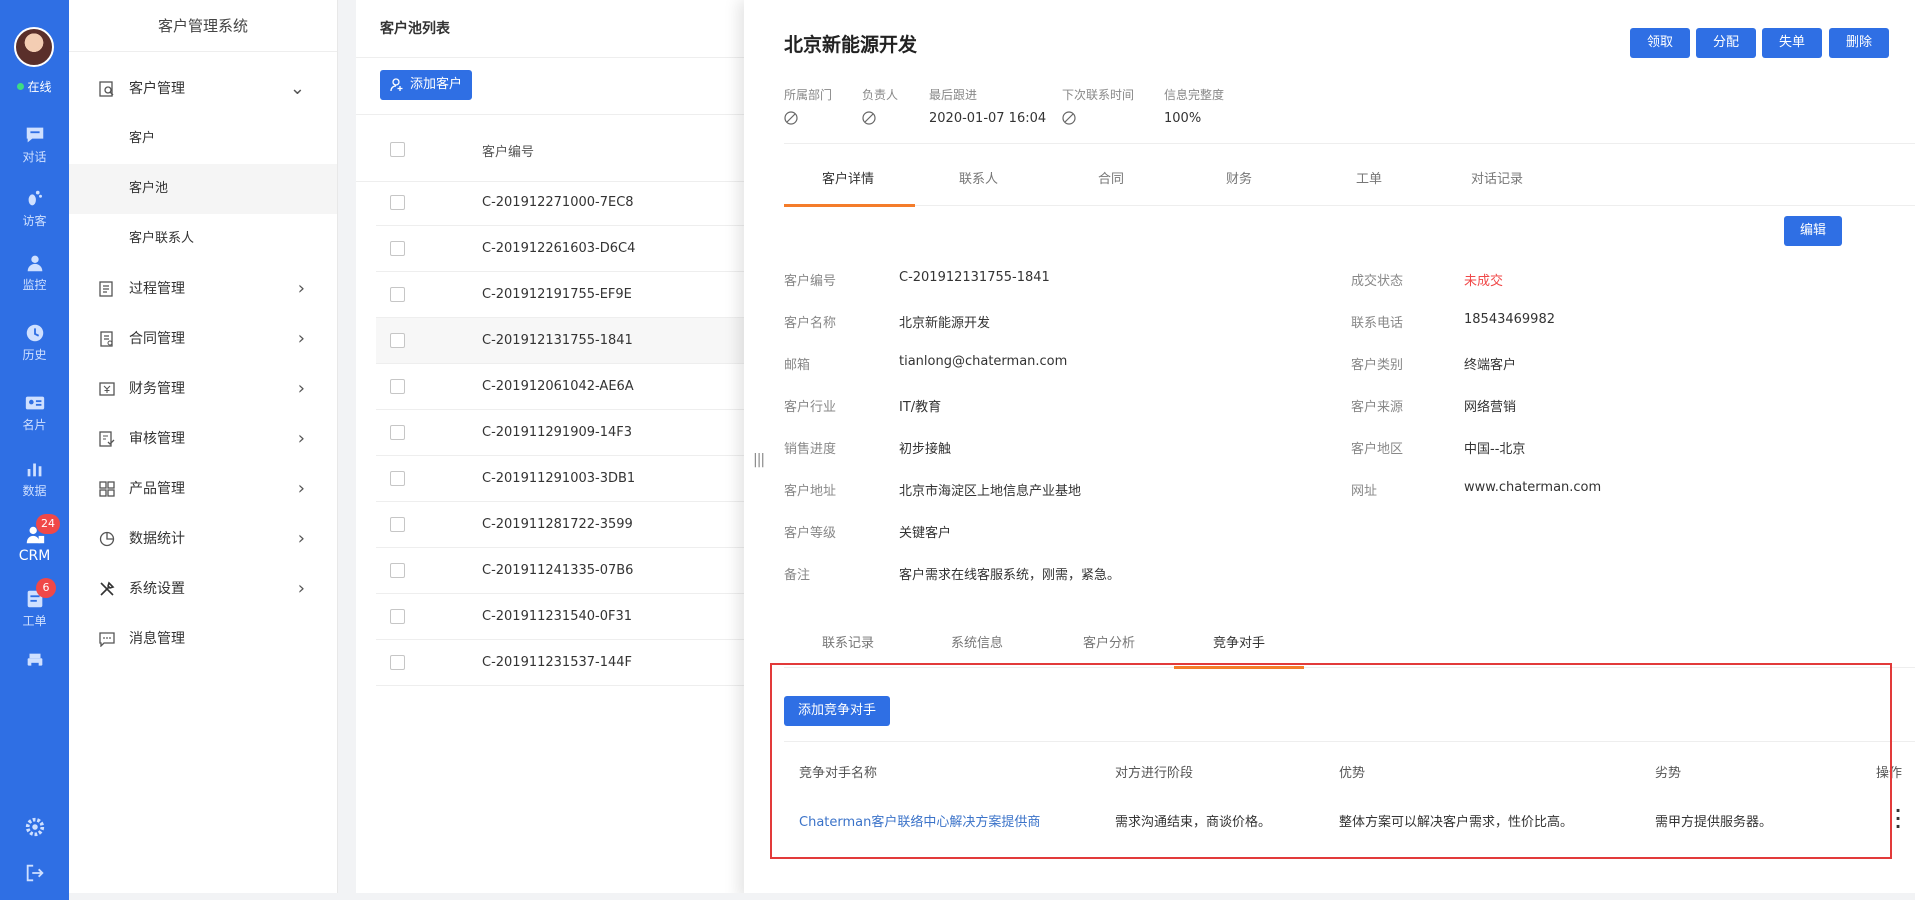 The width and height of the screenshot is (1915, 900). What do you see at coordinates (576, 525) in the screenshot?
I see `table-row: C-201911281722-3599` at bounding box center [576, 525].